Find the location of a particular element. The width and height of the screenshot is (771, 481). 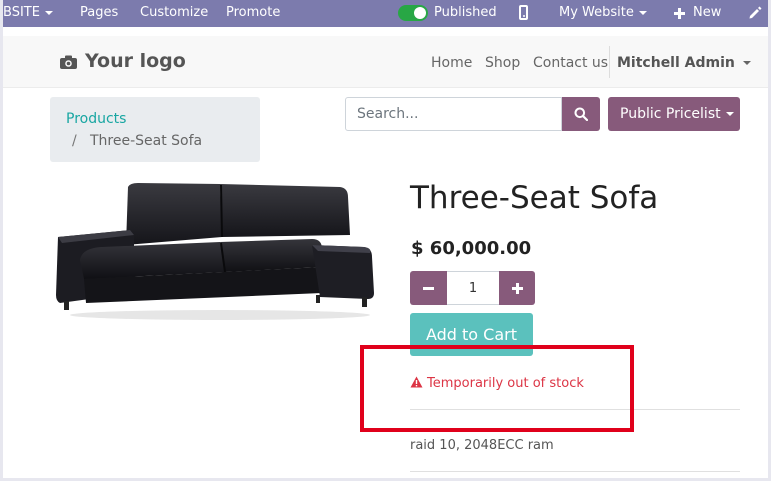

nav-divider is located at coordinates (609, 62).